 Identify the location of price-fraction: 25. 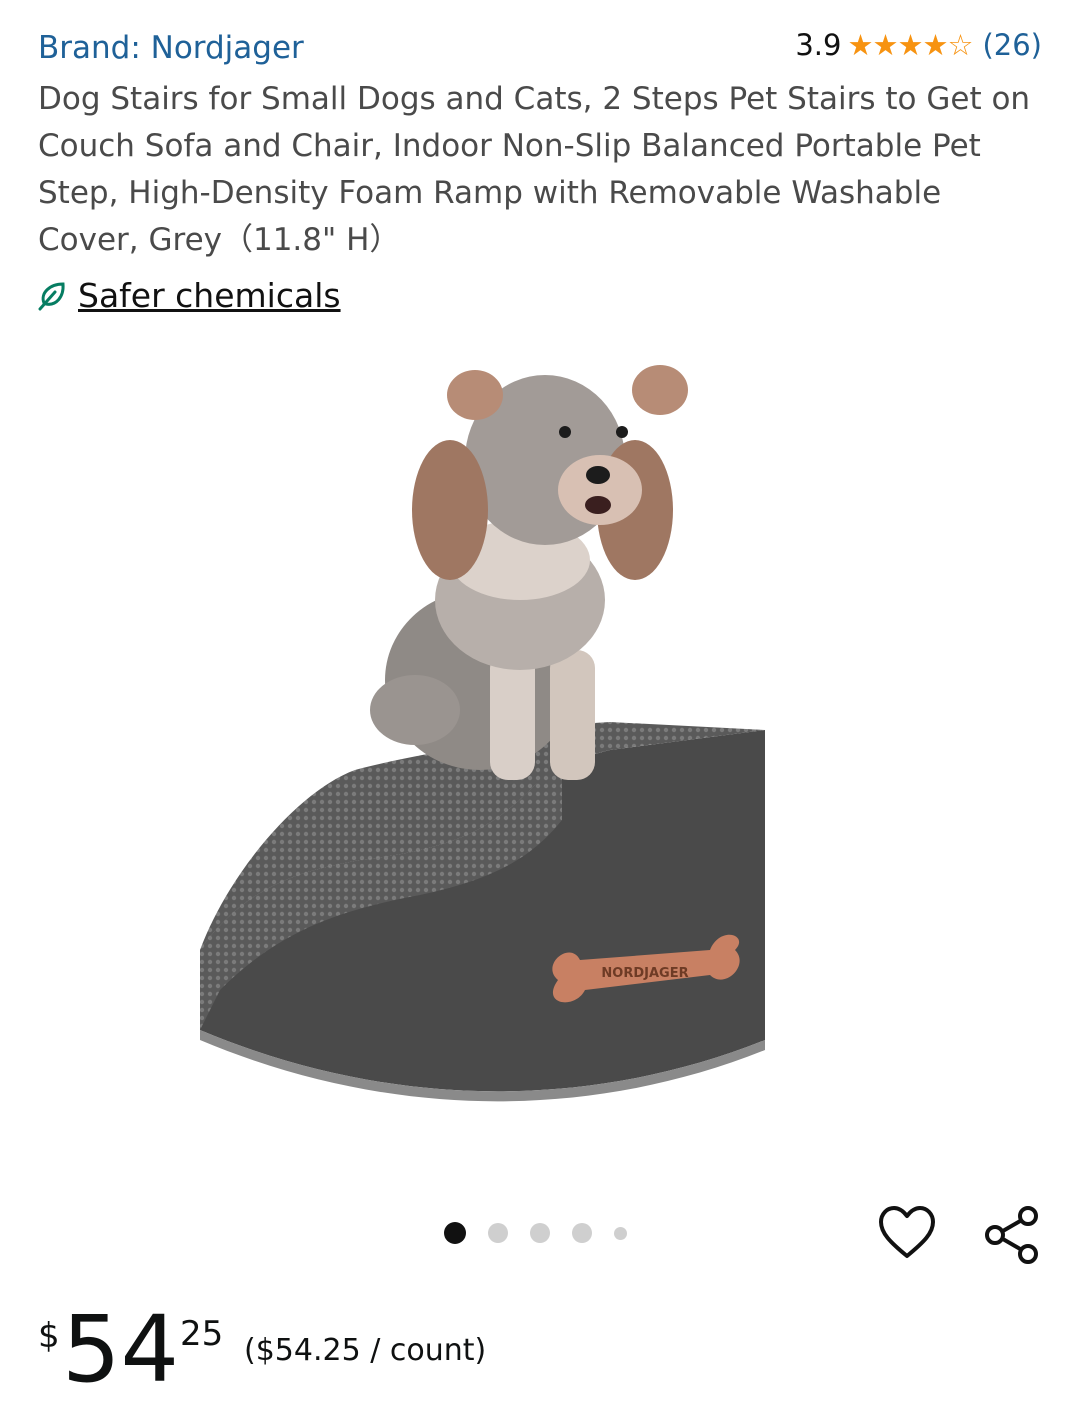
(202, 1334).